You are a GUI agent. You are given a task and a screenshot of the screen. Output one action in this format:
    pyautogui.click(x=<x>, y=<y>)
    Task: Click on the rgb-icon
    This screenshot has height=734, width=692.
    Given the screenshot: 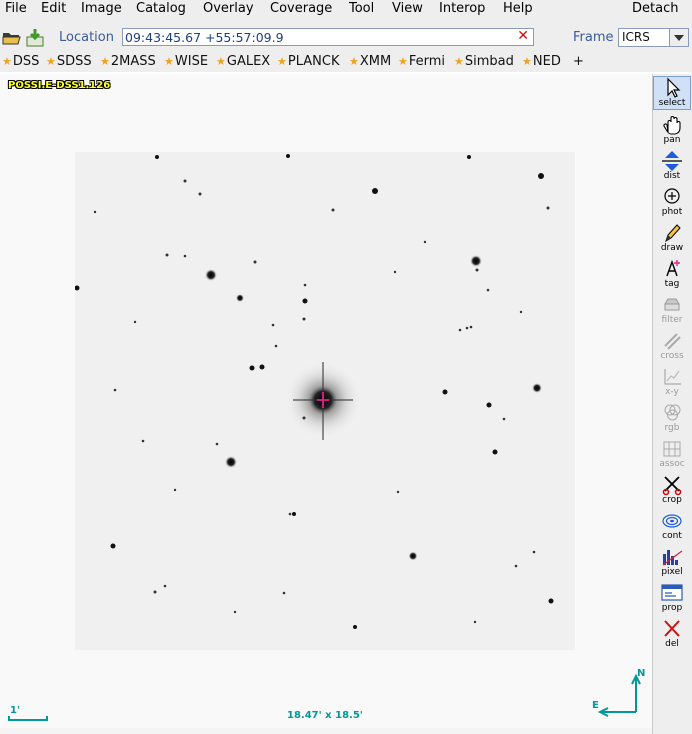 What is the action you would take?
    pyautogui.click(x=672, y=412)
    